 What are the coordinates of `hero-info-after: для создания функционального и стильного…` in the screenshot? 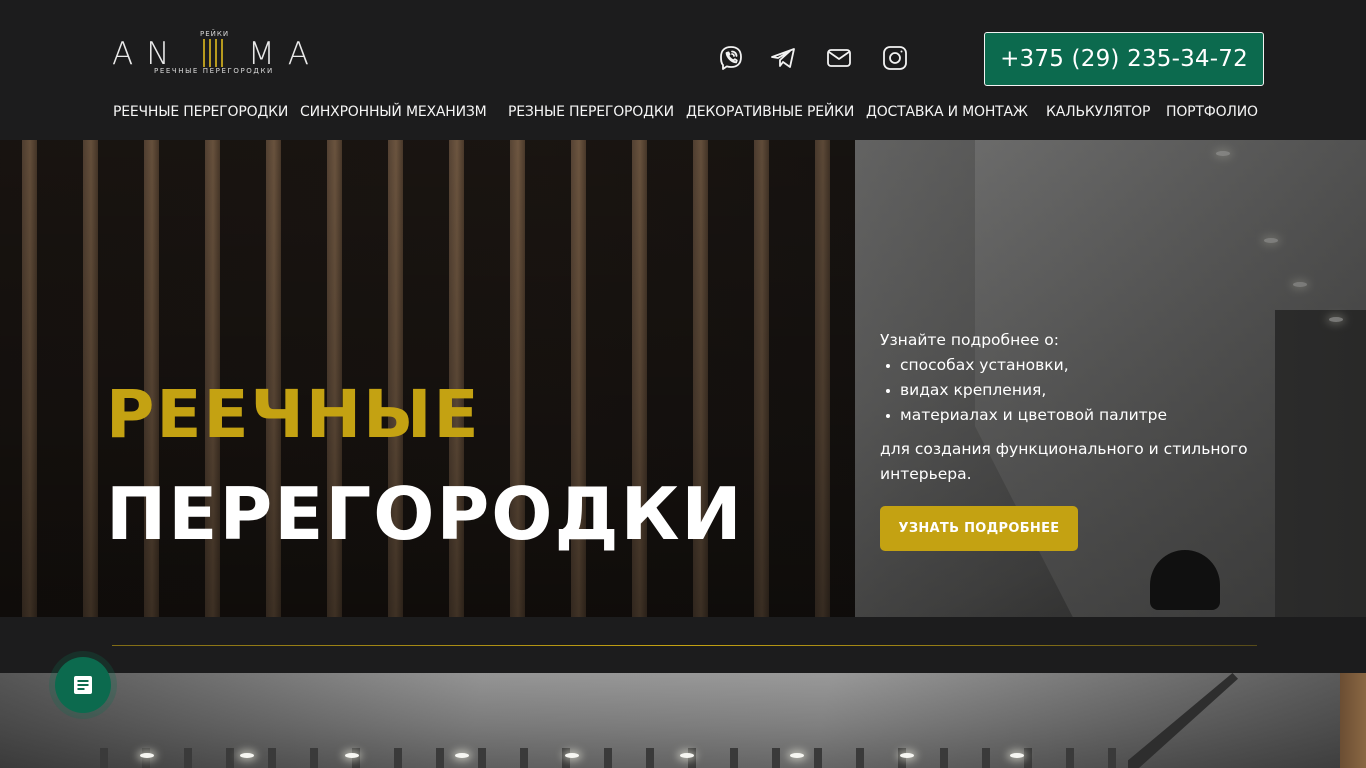 It's located at (1064, 461).